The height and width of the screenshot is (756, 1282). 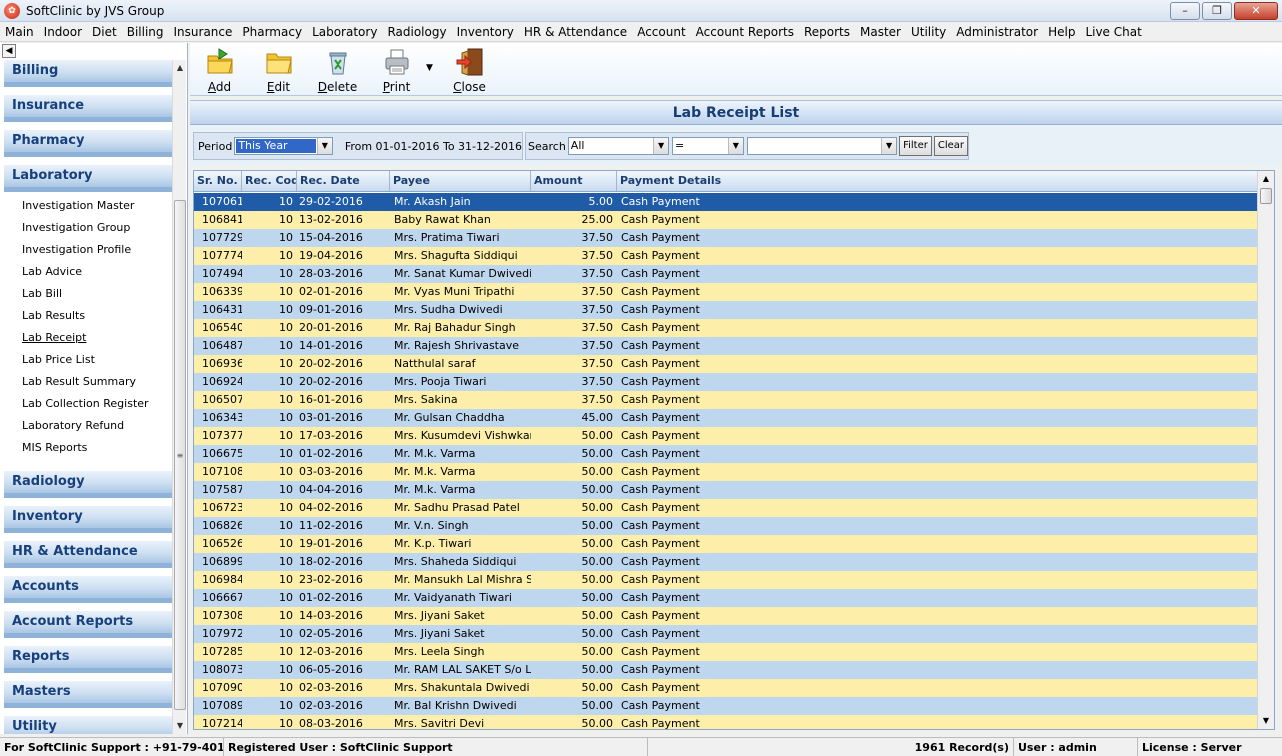 I want to click on menu-diet: Diet, so click(x=104, y=32).